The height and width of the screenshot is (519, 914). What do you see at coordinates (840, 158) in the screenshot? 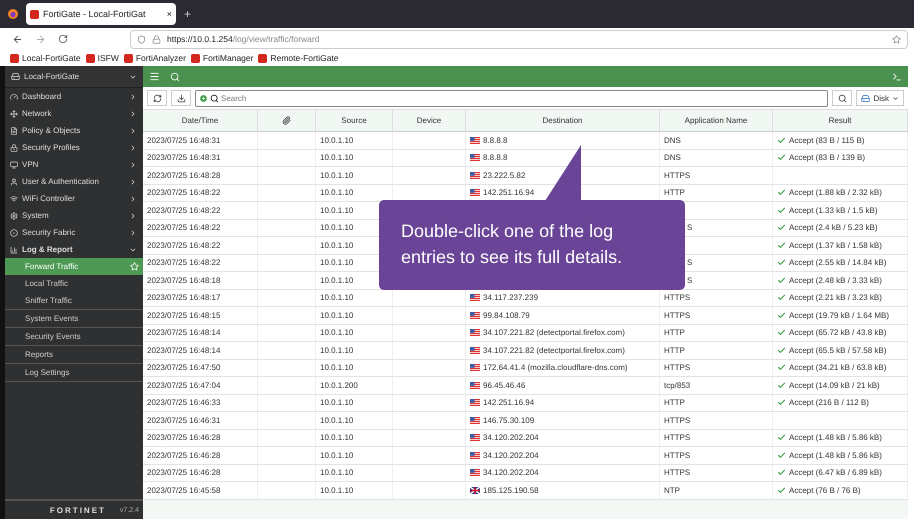
I see `table-cell: Accept (83 B / 139 B)` at bounding box center [840, 158].